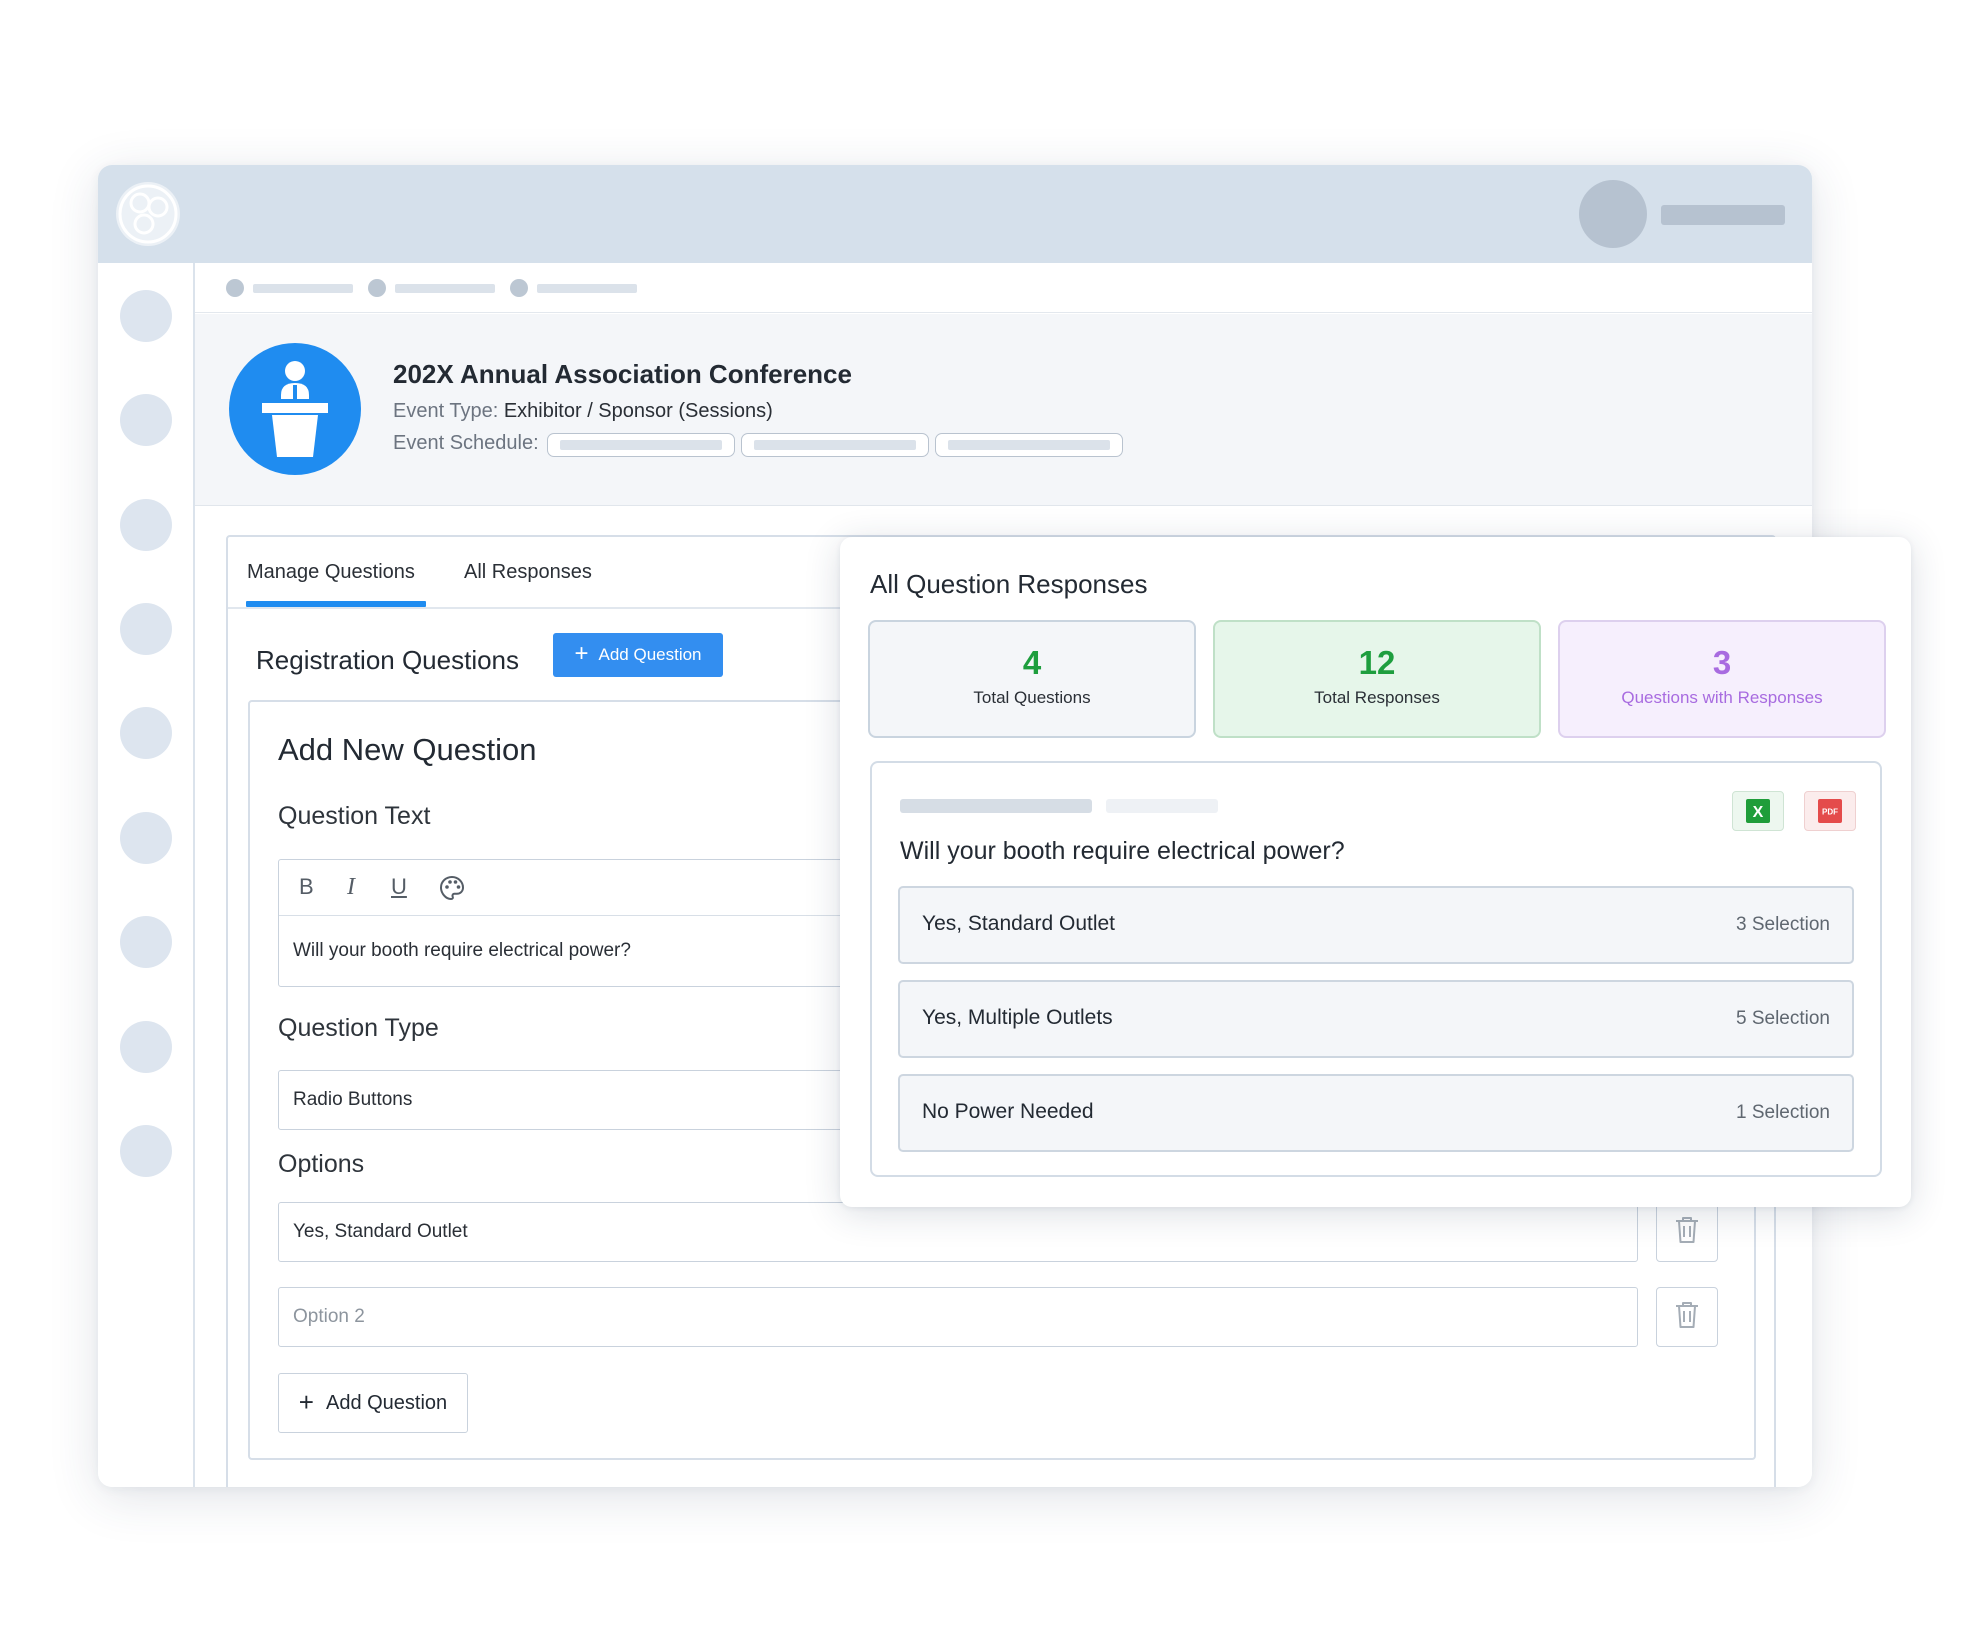 Image resolution: width=1987 pixels, height=1650 pixels. I want to click on stat-label: Total Responses, so click(1377, 697).